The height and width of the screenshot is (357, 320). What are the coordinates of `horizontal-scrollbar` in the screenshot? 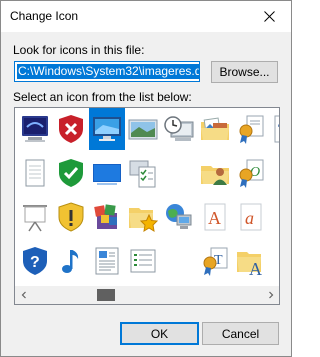 It's located at (147, 295).